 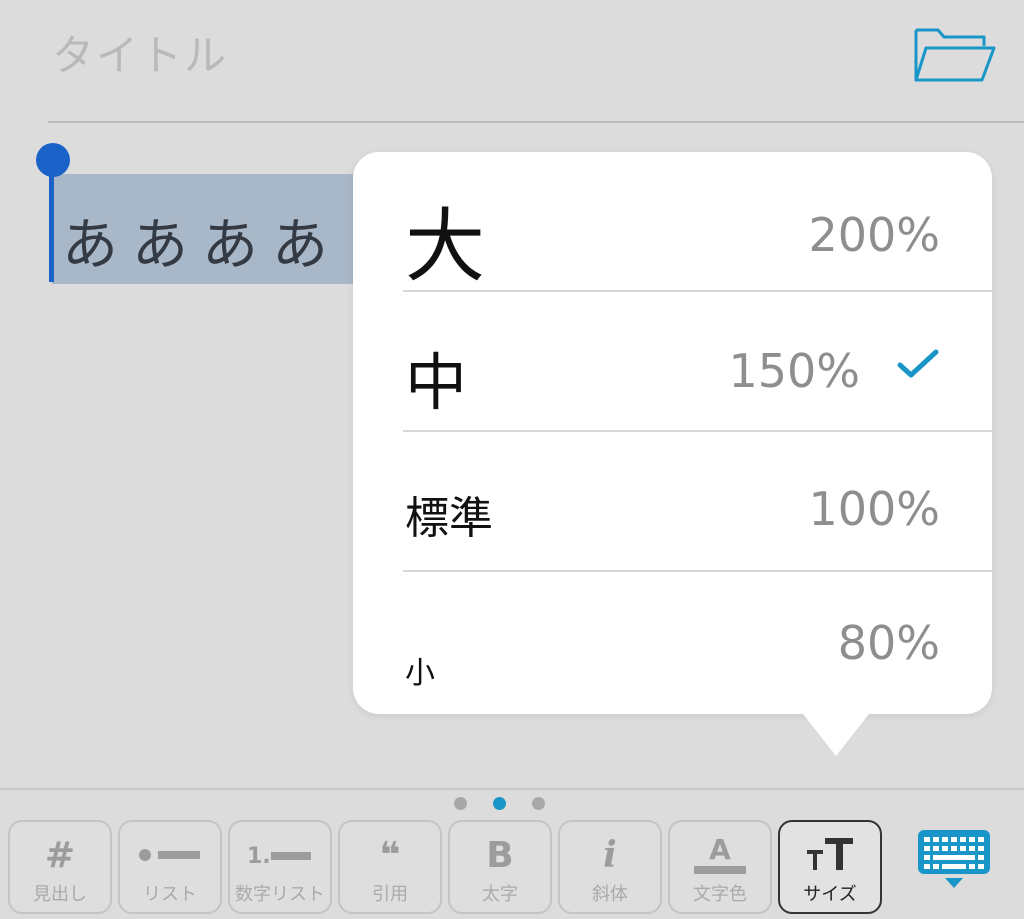 What do you see at coordinates (672, 222) in the screenshot?
I see `size-option-large: 大 200%` at bounding box center [672, 222].